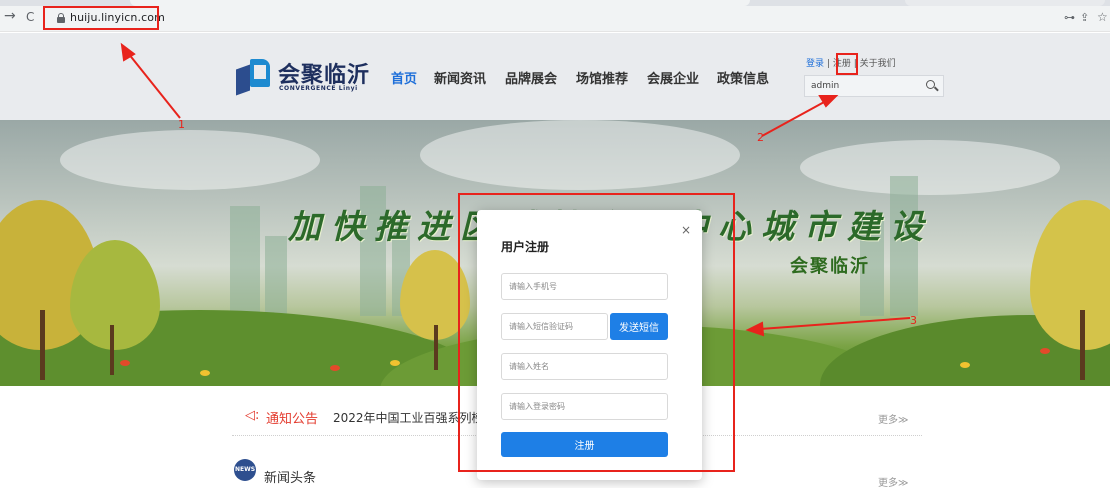 The height and width of the screenshot is (488, 1110). Describe the element at coordinates (760, 137) in the screenshot. I see `annotation-number-2: 2` at that location.